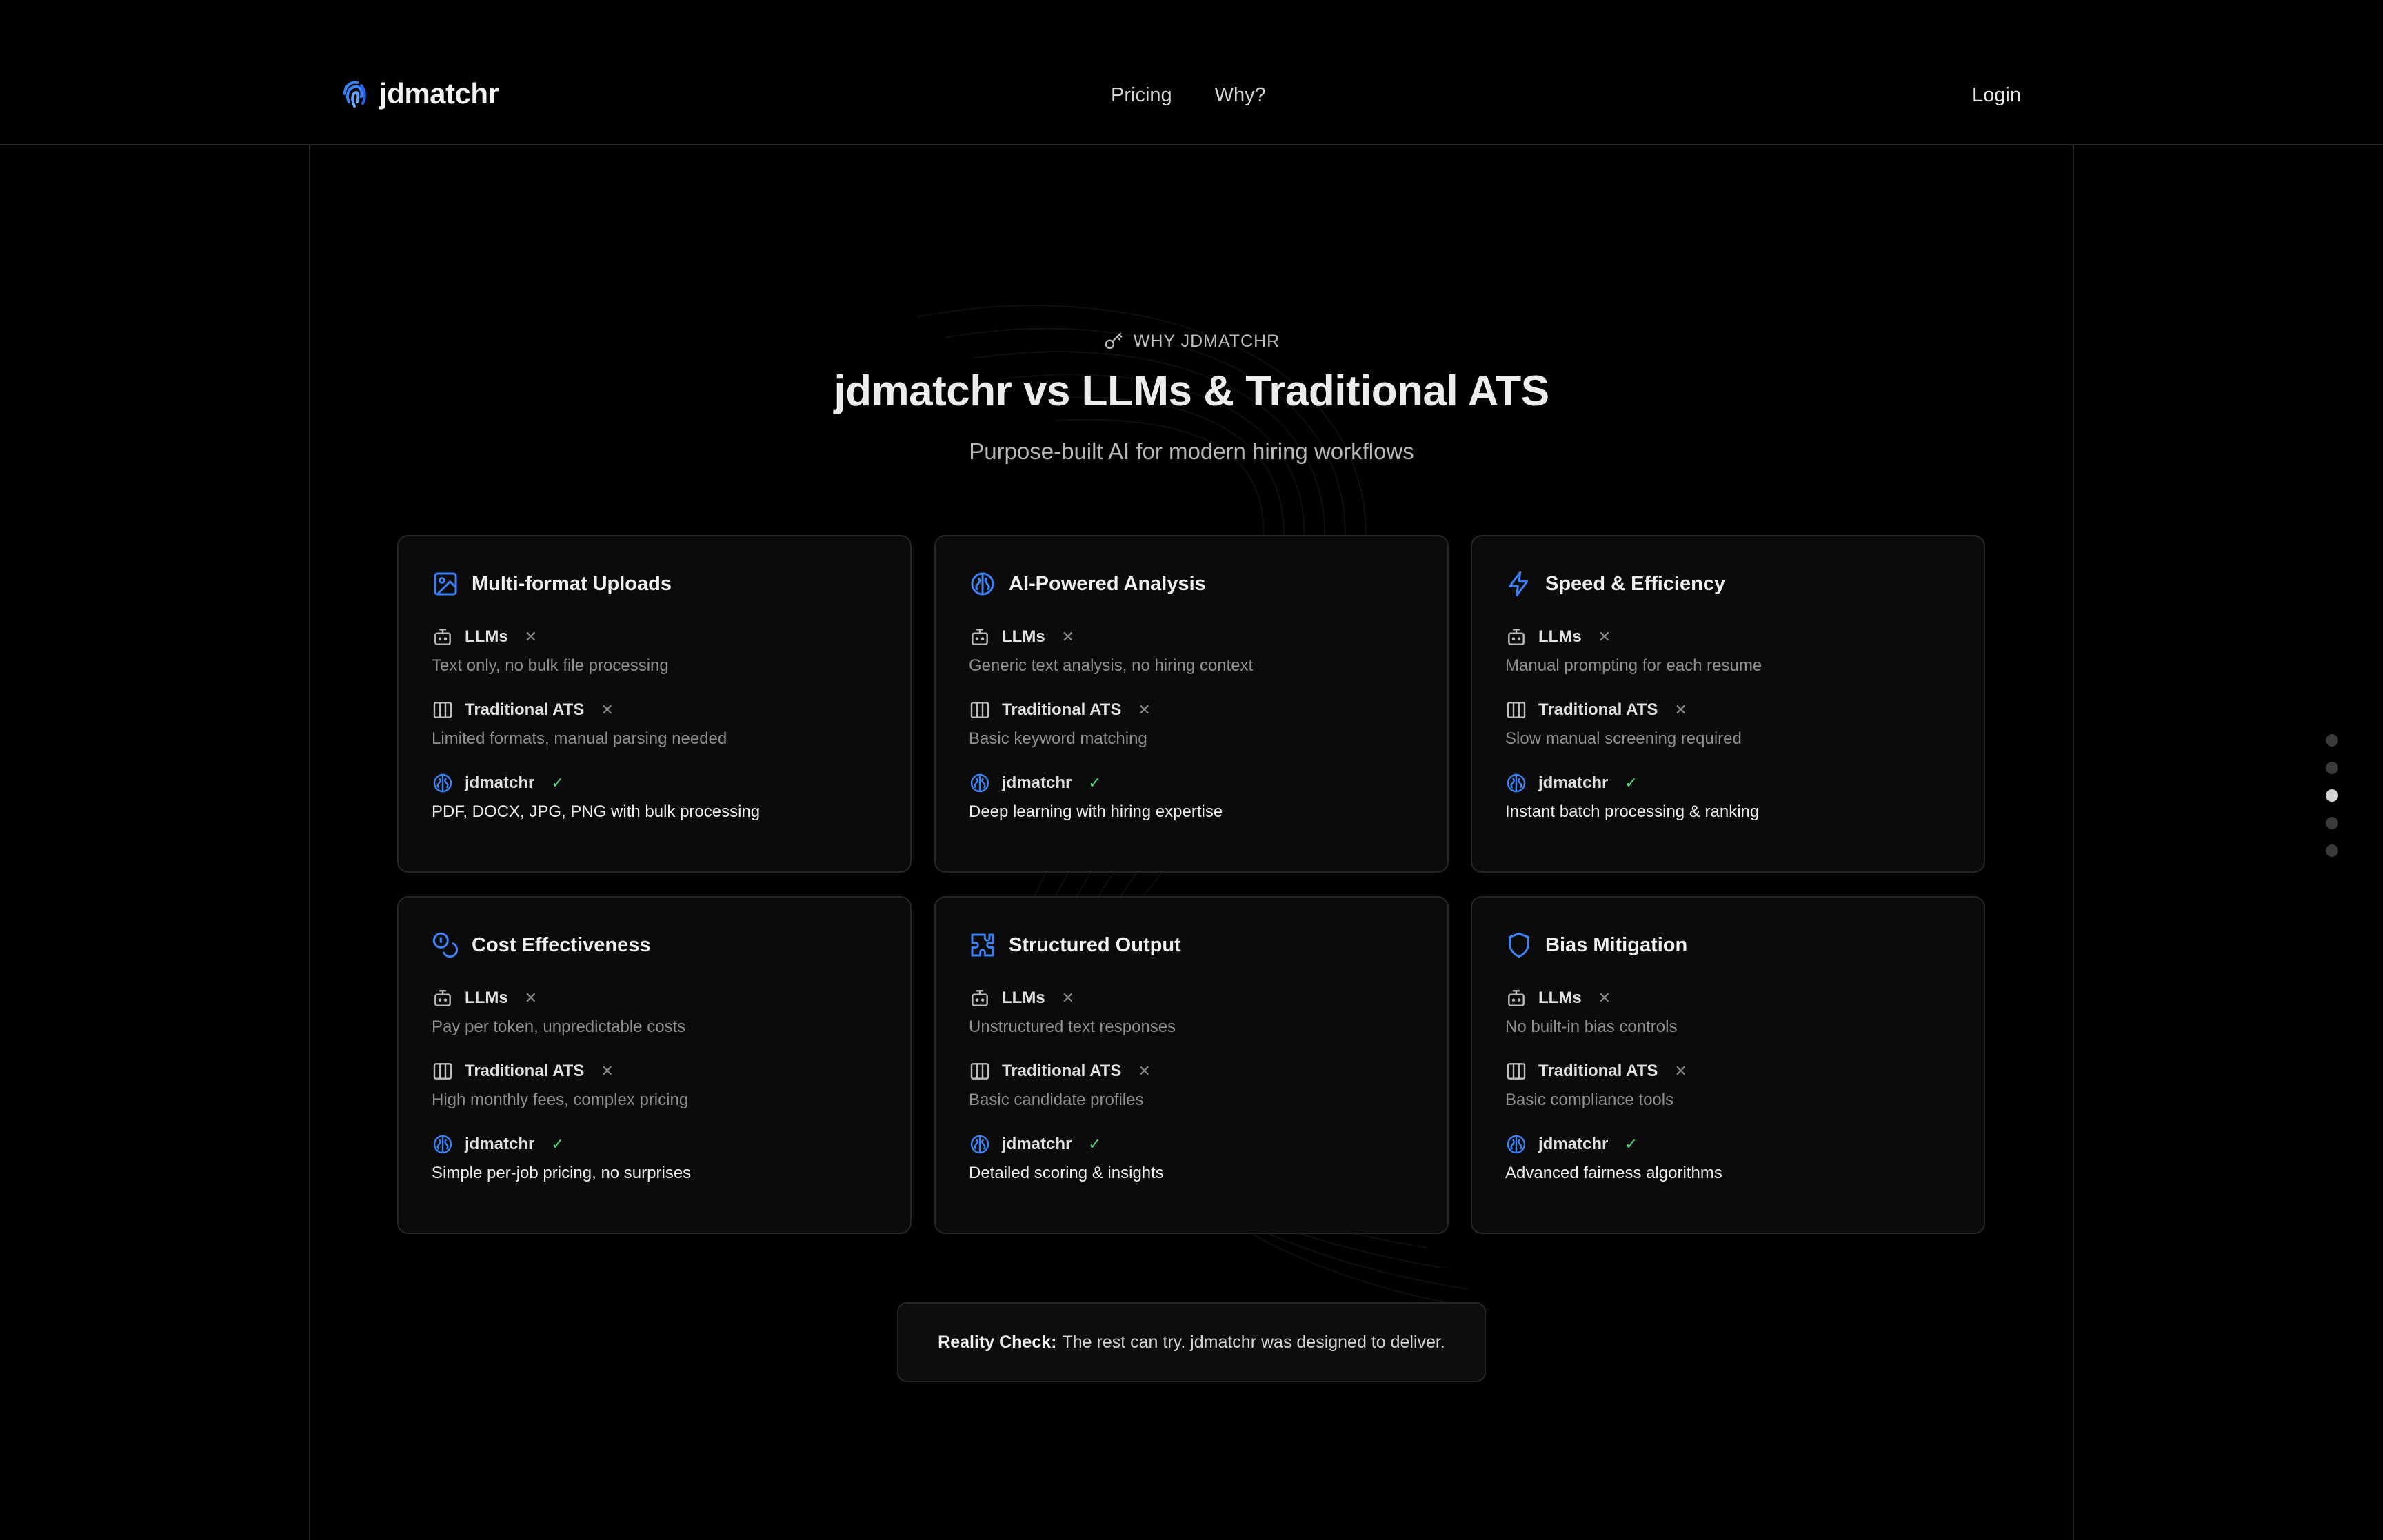 This screenshot has width=2383, height=1540. I want to click on lightning-icon, so click(1519, 584).